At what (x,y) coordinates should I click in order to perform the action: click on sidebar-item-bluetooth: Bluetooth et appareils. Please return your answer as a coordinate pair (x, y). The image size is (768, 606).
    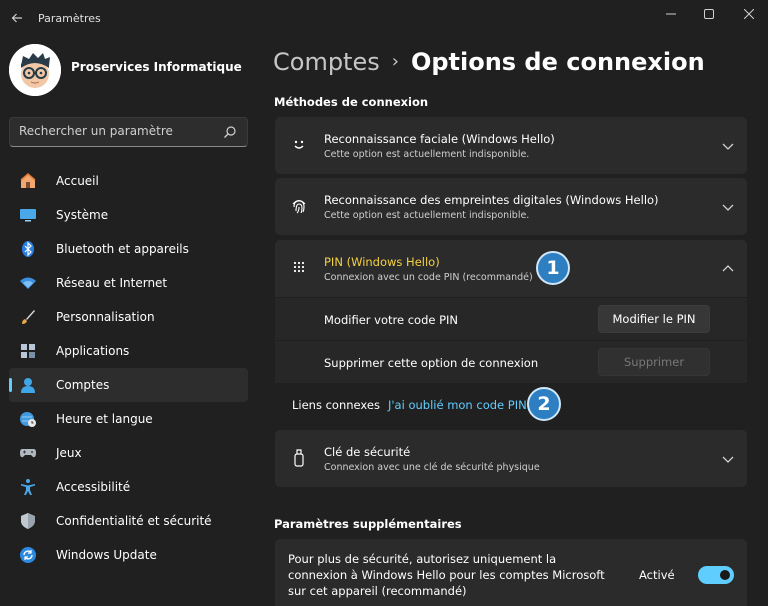
    Looking at the image, I should click on (128, 249).